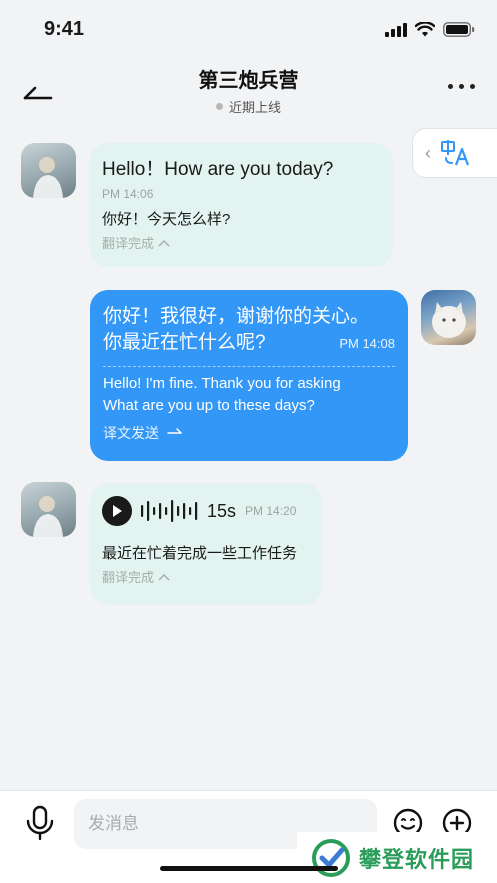  I want to click on status-time: 9:41, so click(64, 29).